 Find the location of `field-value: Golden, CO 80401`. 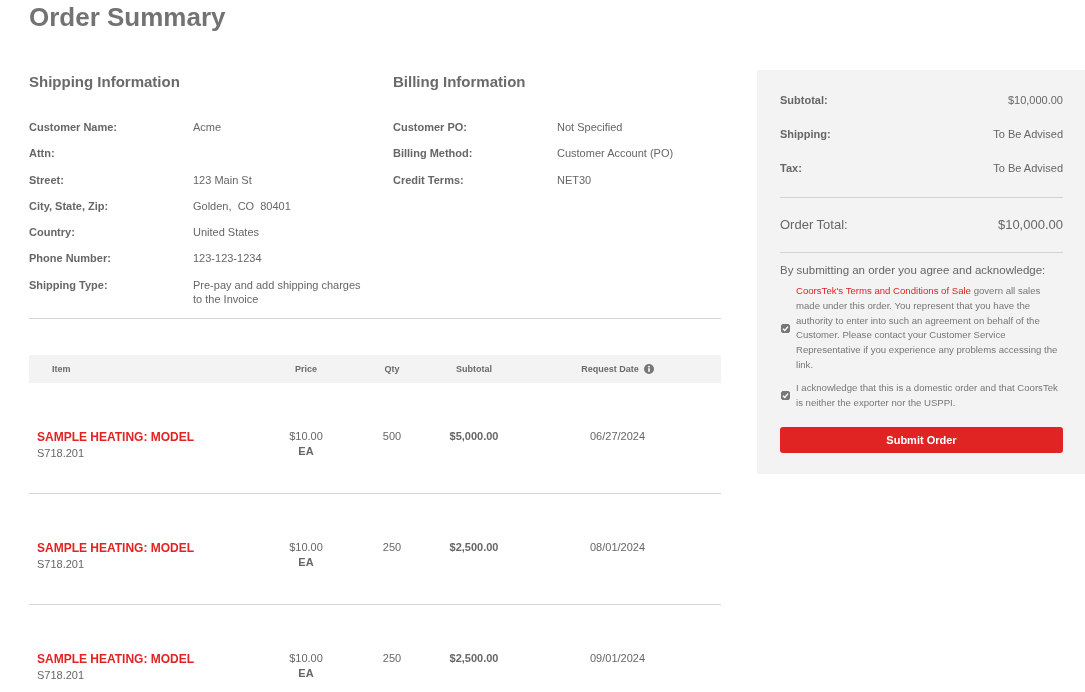

field-value: Golden, CO 80401 is located at coordinates (242, 205).